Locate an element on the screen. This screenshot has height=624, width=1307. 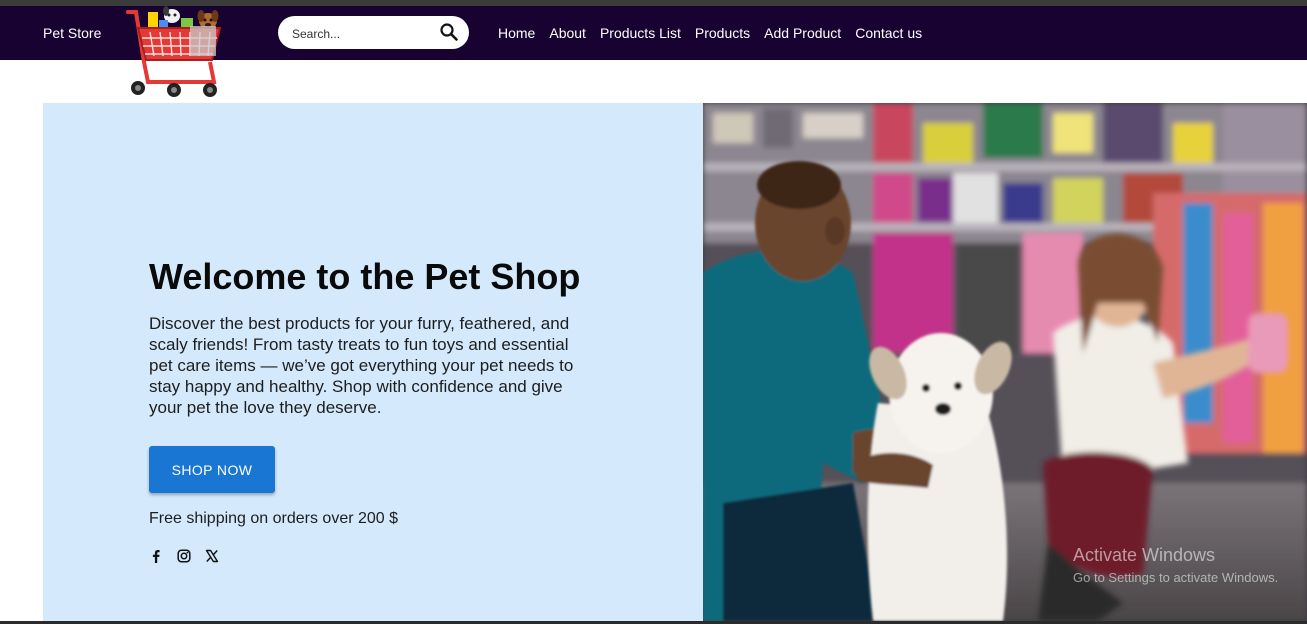
facebook-icon is located at coordinates (156, 556).